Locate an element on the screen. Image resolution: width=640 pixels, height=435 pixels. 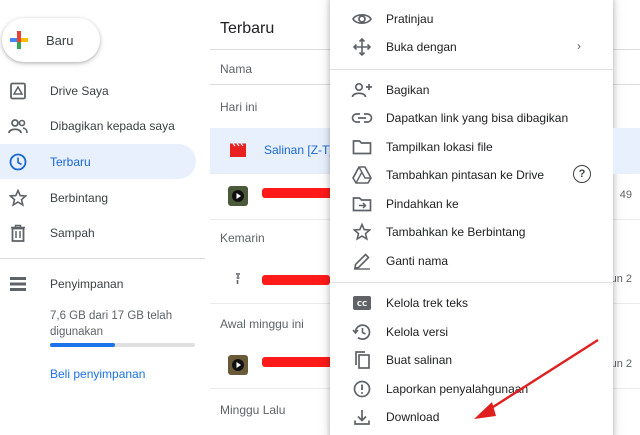
video-file-icon is located at coordinates (238, 150).